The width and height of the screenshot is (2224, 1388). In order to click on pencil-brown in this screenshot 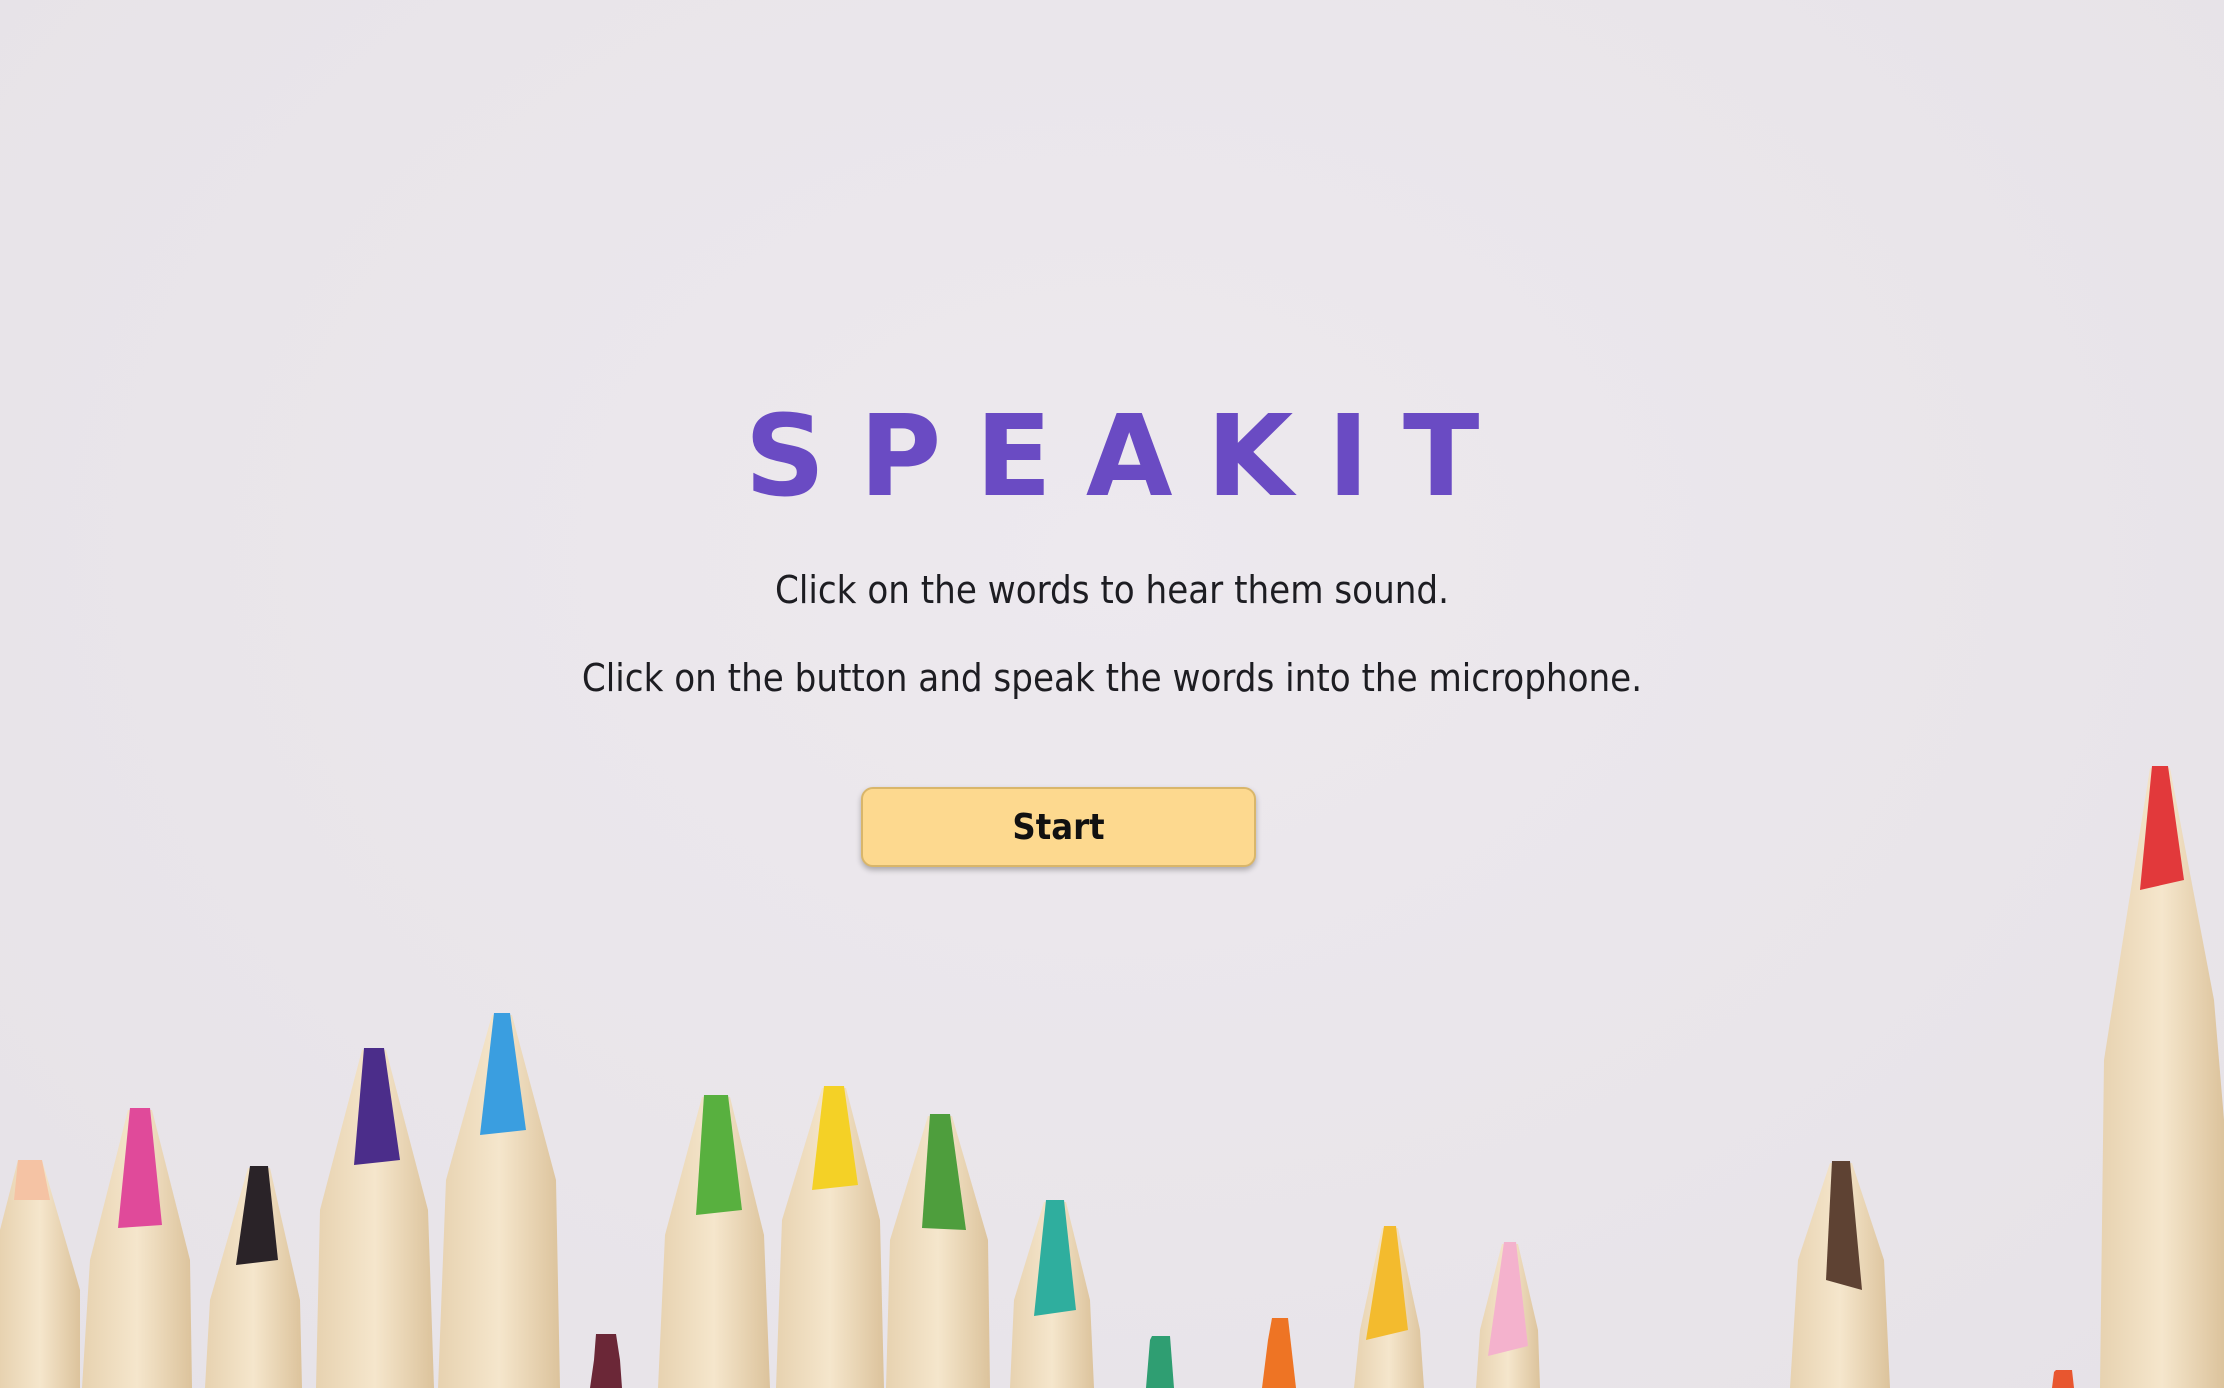, I will do `click(1840, 1274)`.